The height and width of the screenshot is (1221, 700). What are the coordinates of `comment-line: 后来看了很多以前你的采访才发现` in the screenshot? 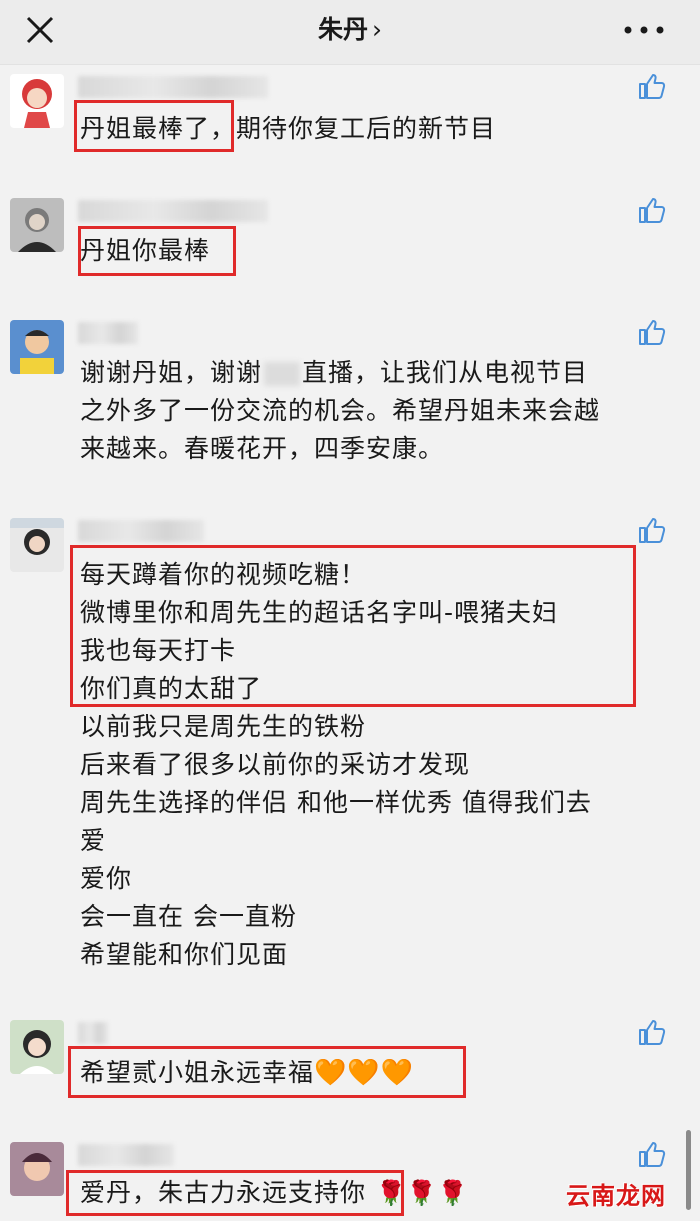 It's located at (275, 764).